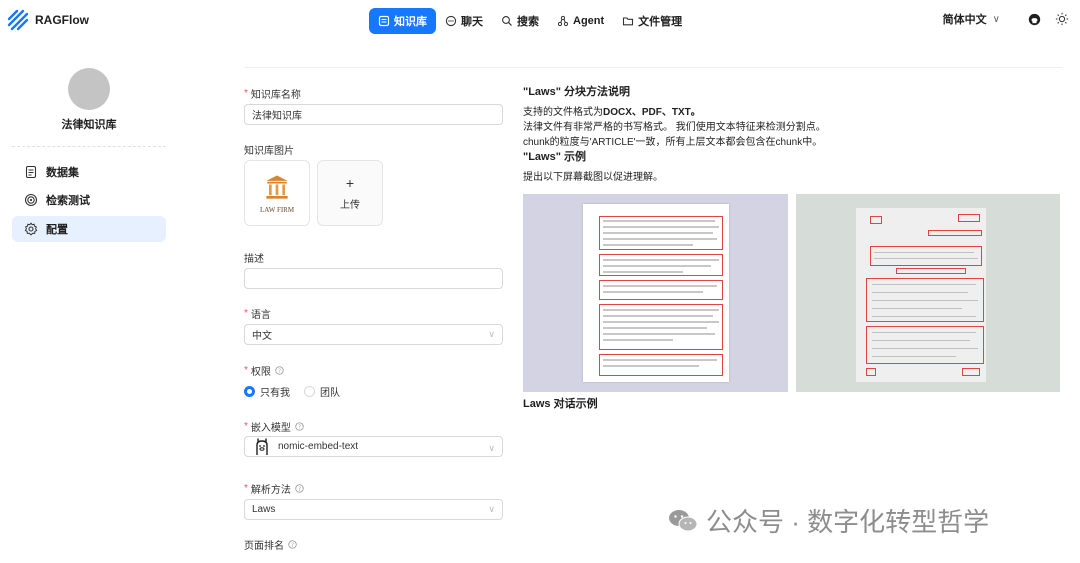 The height and width of the screenshot is (563, 1080). Describe the element at coordinates (451, 21) in the screenshot. I see `chat-icon` at that location.